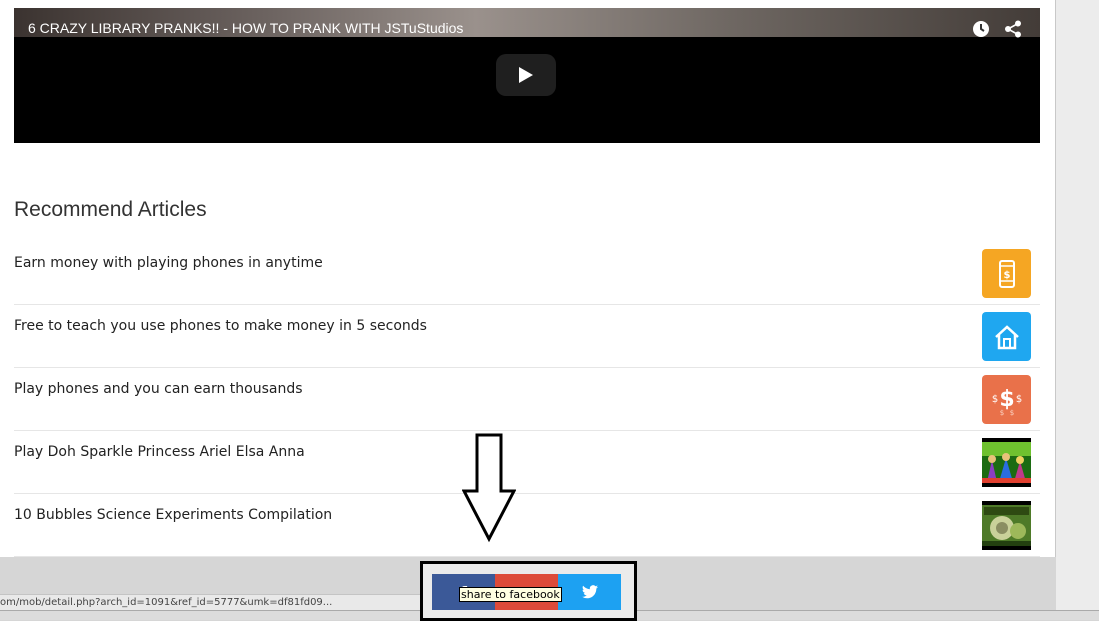  I want to click on play-icon, so click(526, 75).